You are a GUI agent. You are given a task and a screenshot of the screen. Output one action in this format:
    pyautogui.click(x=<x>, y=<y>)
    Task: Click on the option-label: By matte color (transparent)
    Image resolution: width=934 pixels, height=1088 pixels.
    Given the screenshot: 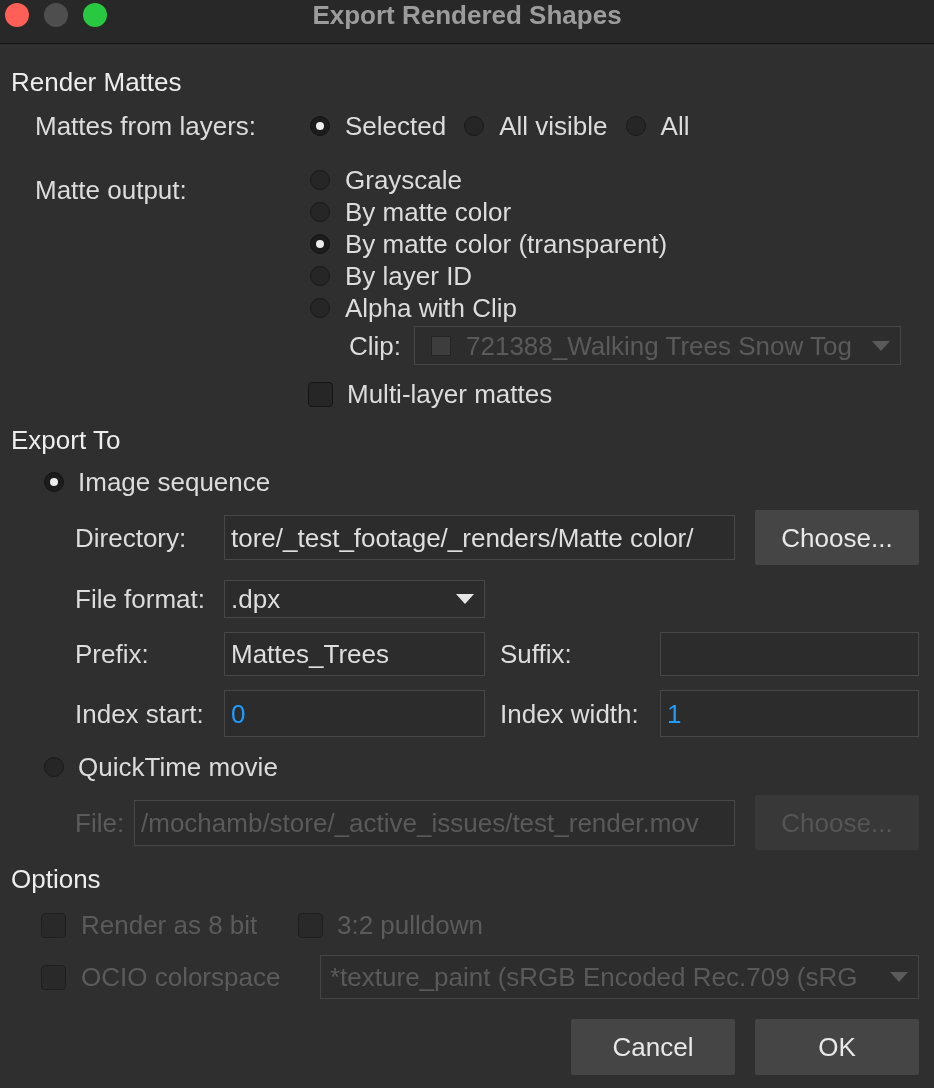 What is the action you would take?
    pyautogui.click(x=506, y=244)
    